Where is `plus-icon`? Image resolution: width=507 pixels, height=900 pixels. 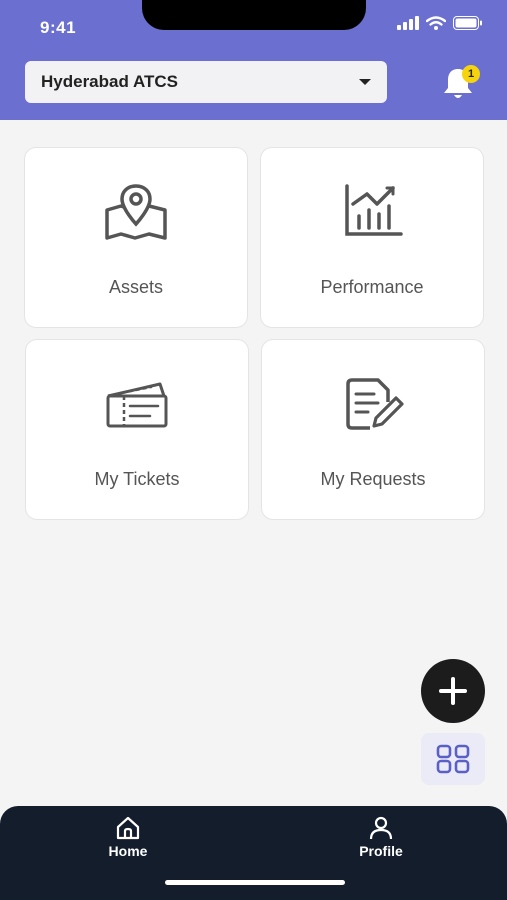 plus-icon is located at coordinates (453, 691).